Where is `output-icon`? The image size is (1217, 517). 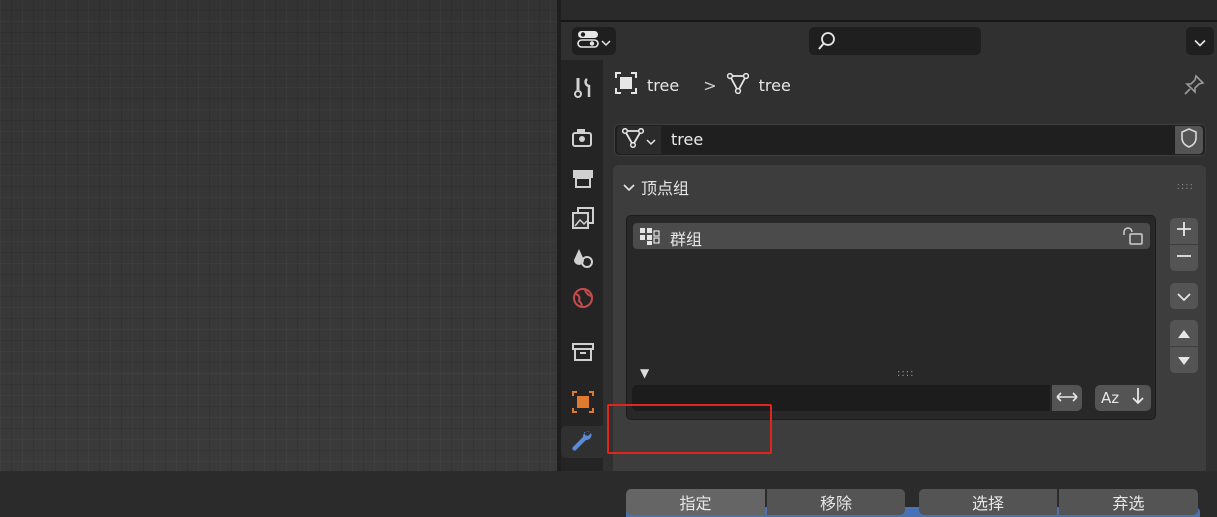 output-icon is located at coordinates (583, 180).